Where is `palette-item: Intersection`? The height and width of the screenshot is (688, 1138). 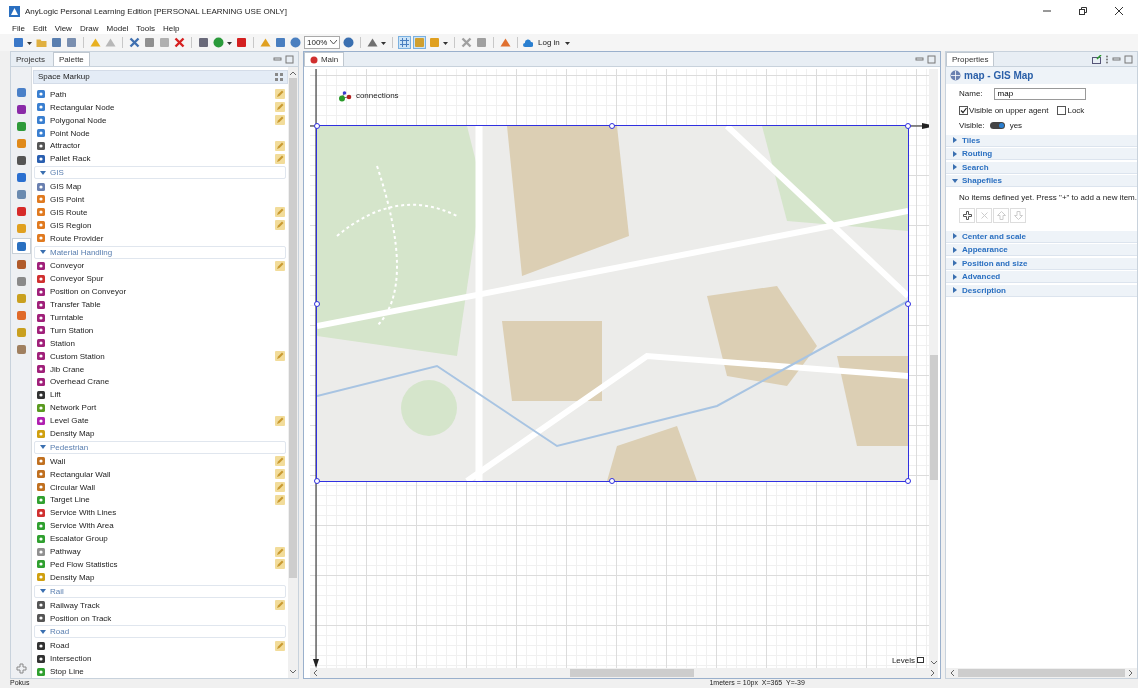
palette-item: Intersection is located at coordinates (71, 659).